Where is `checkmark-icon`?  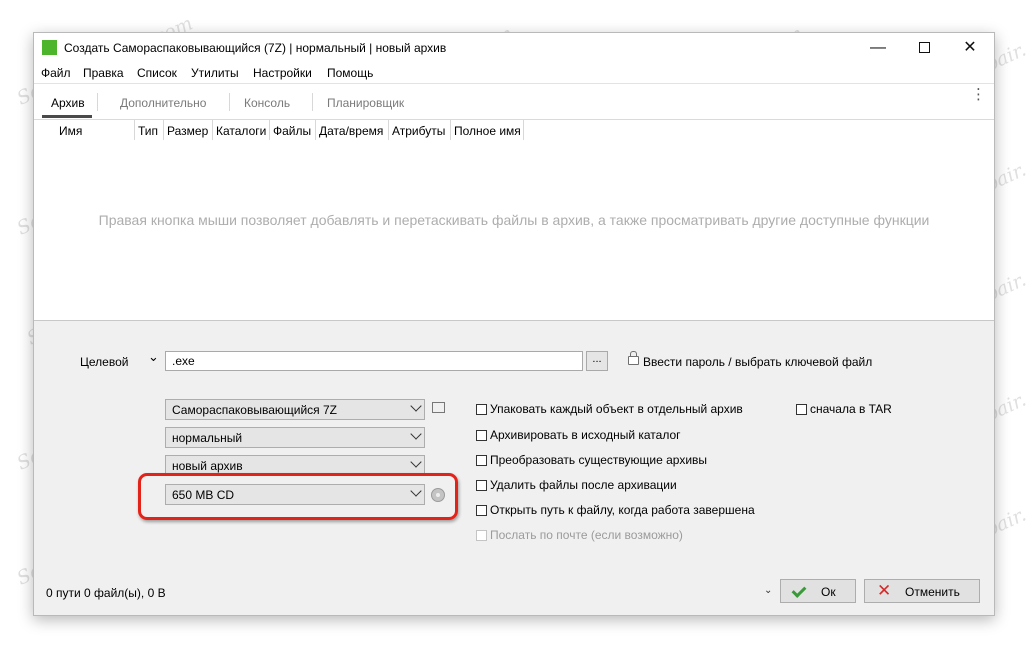 checkmark-icon is located at coordinates (799, 590).